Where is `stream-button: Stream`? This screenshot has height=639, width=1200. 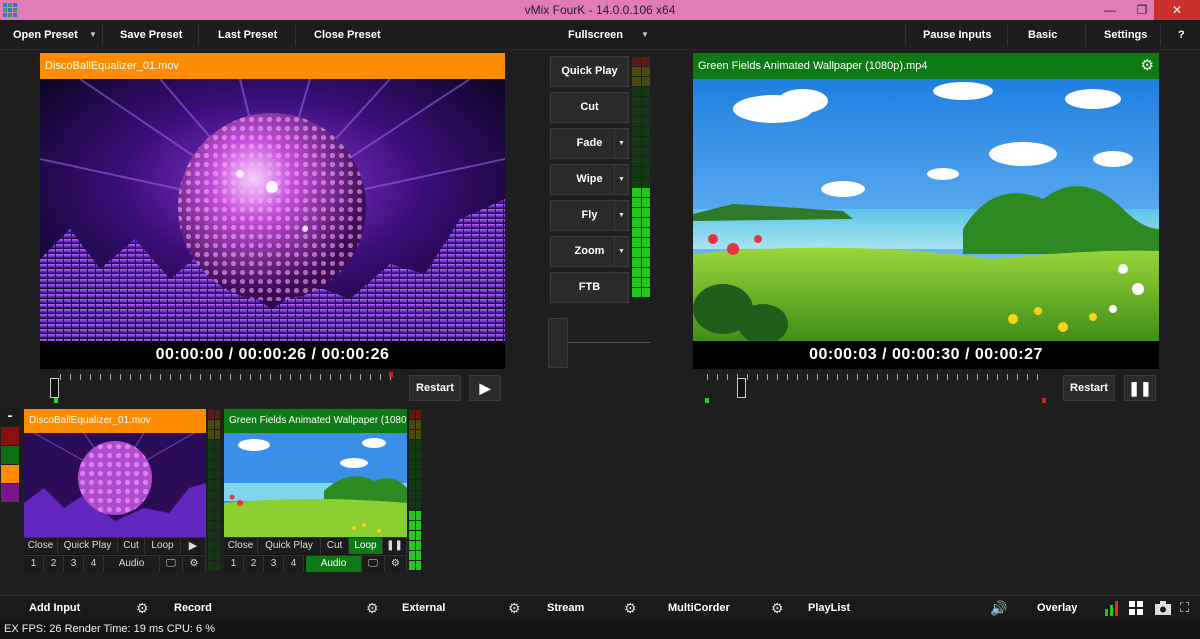
stream-button: Stream is located at coordinates (565, 608).